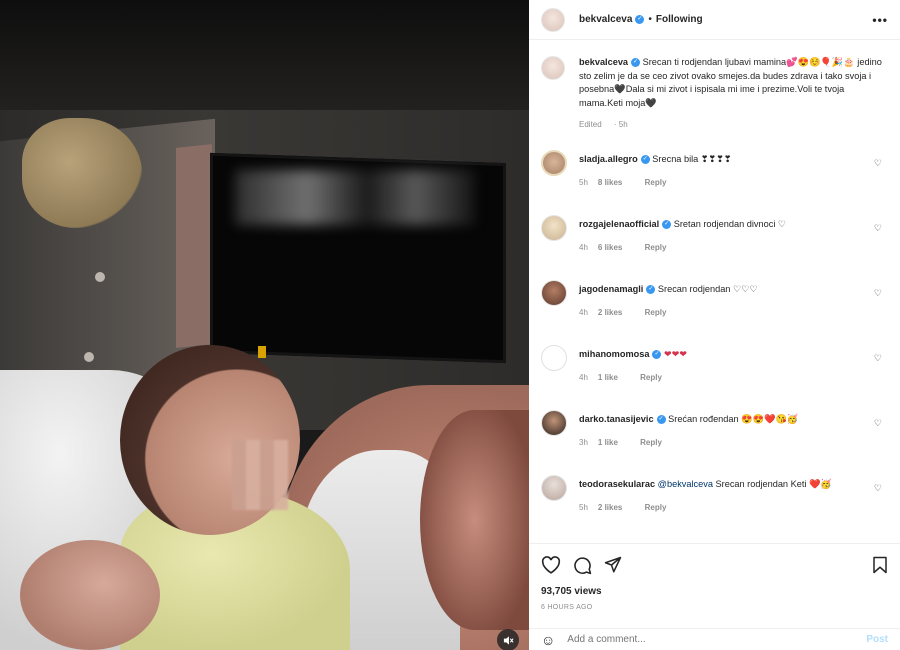  What do you see at coordinates (610, 247) in the screenshot?
I see `comment-likes: 6 likes` at bounding box center [610, 247].